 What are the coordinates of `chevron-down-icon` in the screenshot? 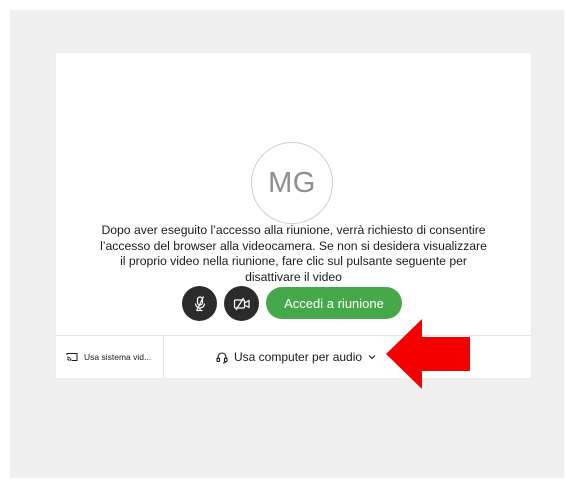 It's located at (372, 357).